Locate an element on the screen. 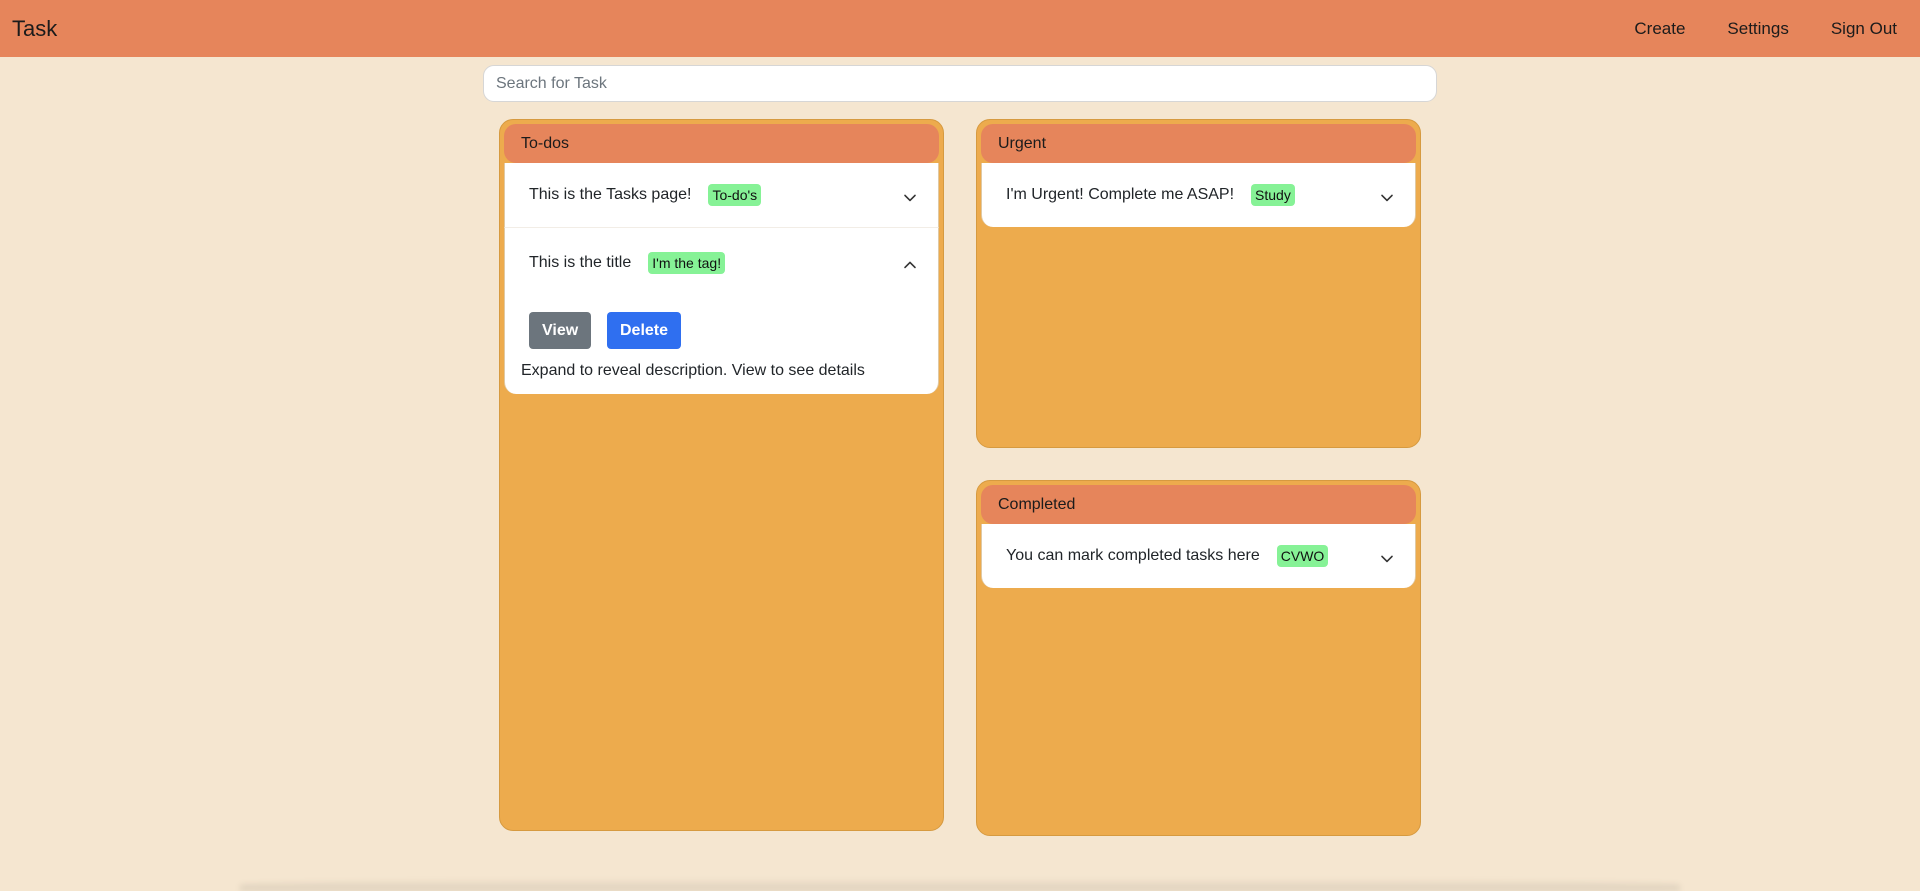 This screenshot has width=1920, height=891. nav-sign-out-link: Sign Out is located at coordinates (1864, 29).